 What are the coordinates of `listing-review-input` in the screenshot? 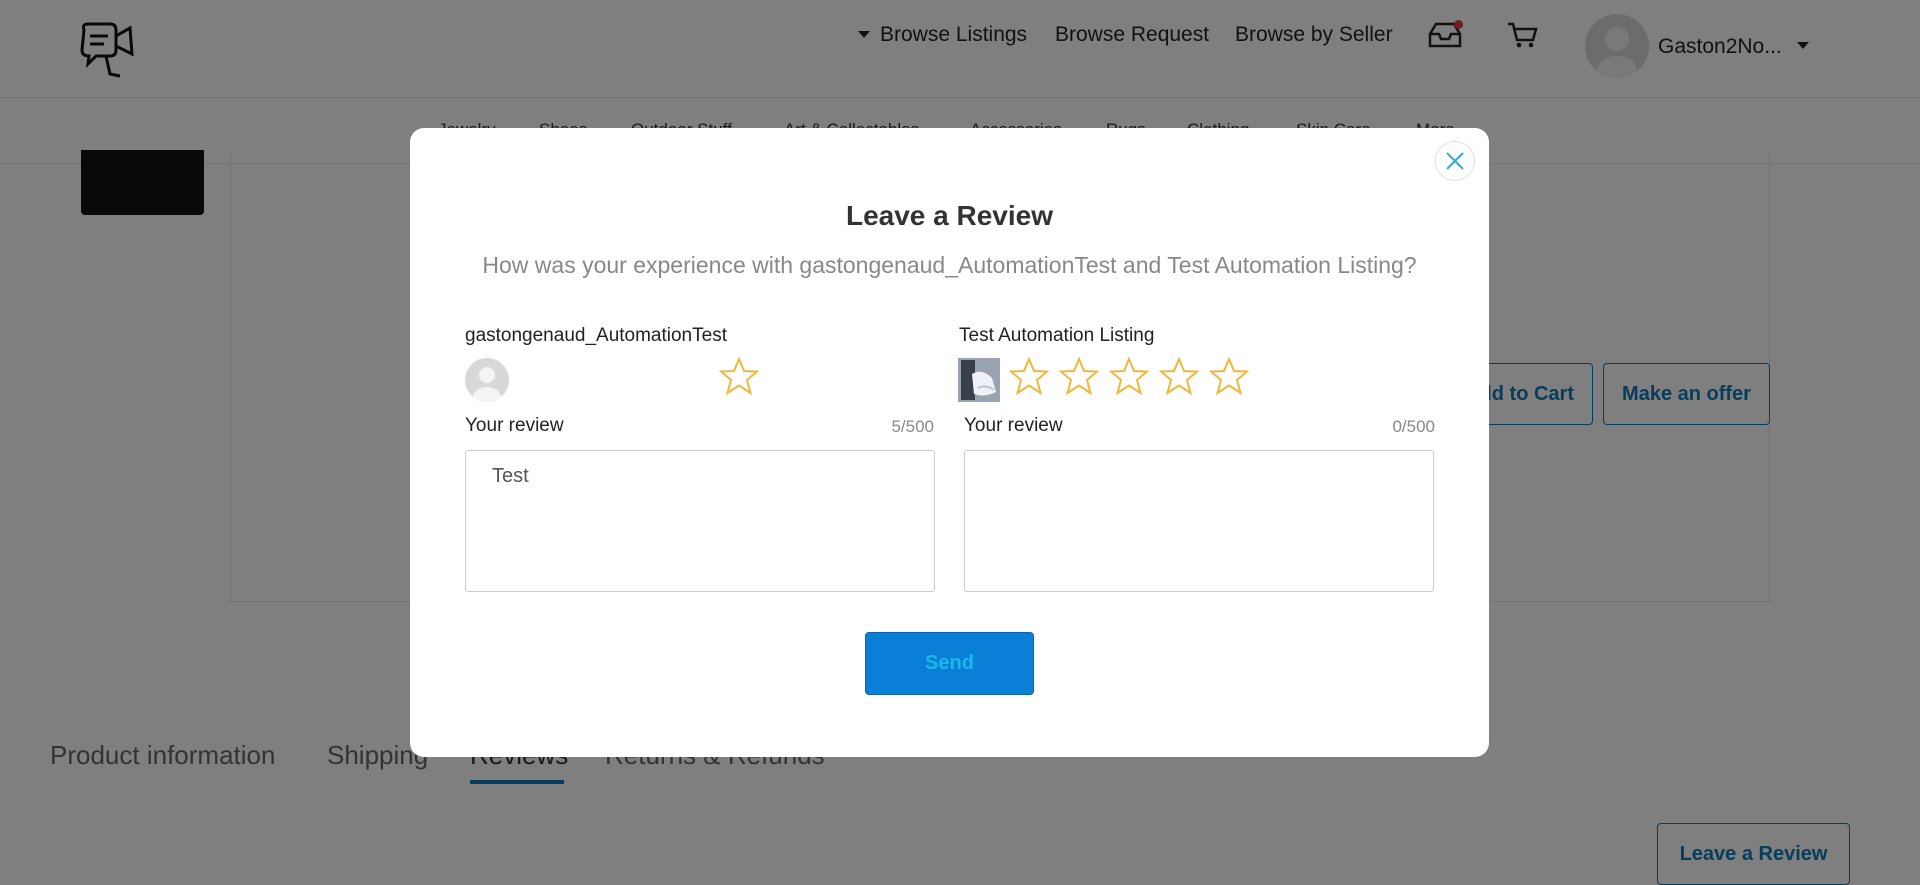 It's located at (1199, 521).